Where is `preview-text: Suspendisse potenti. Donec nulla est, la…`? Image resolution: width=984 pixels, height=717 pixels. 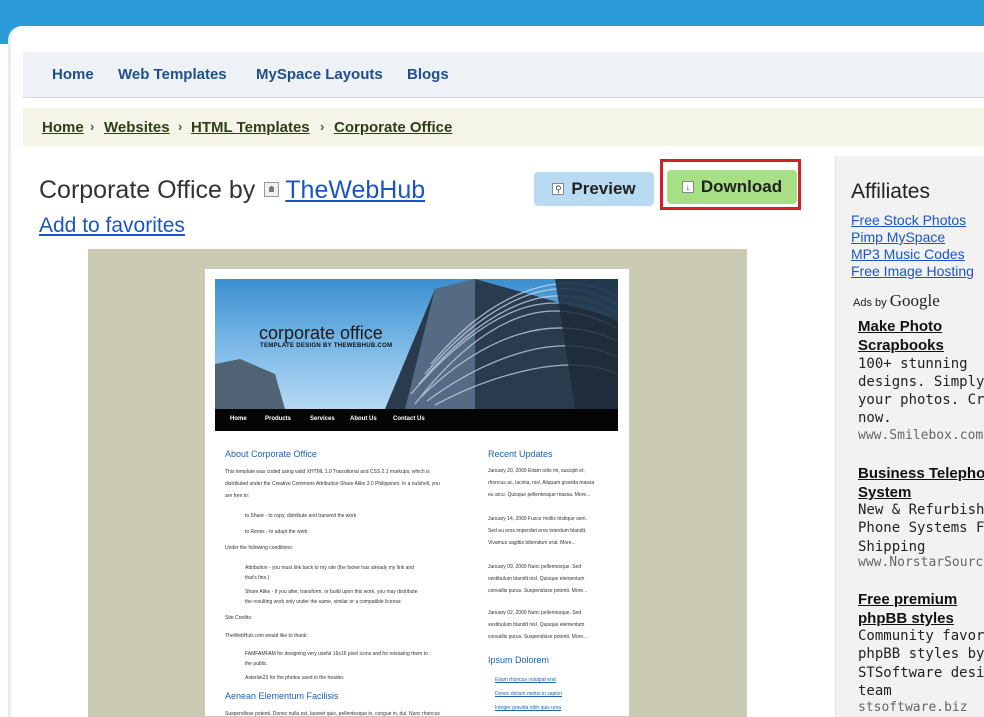 preview-text: Suspendisse potenti. Donec nulla est, la… is located at coordinates (332, 714).